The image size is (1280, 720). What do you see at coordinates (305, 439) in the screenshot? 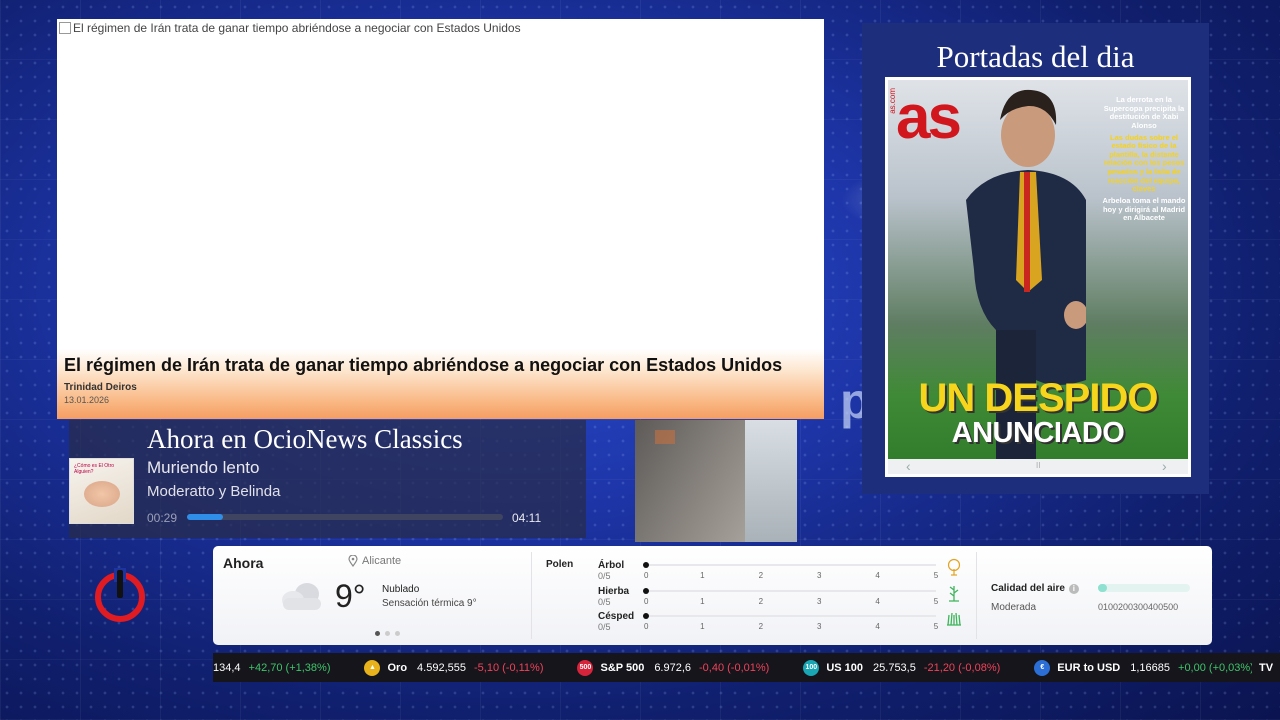
I see `player-title: Ahora en OcioNews Classics` at bounding box center [305, 439].